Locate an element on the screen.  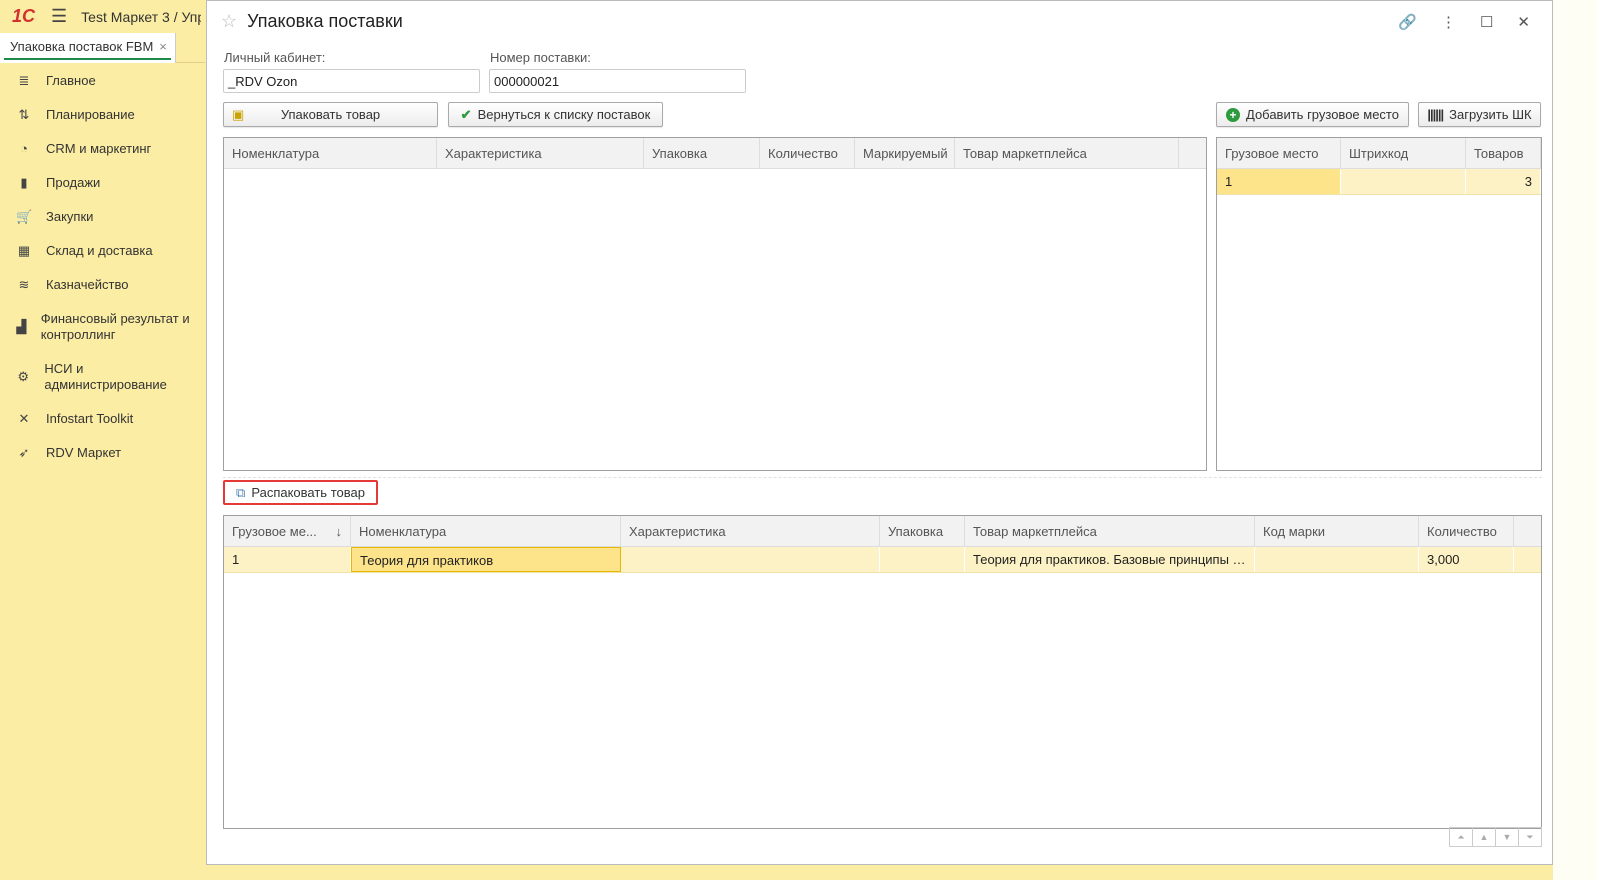
tab-packing-fbm: Упаковка поставок FBM × is located at coordinates (88, 48).